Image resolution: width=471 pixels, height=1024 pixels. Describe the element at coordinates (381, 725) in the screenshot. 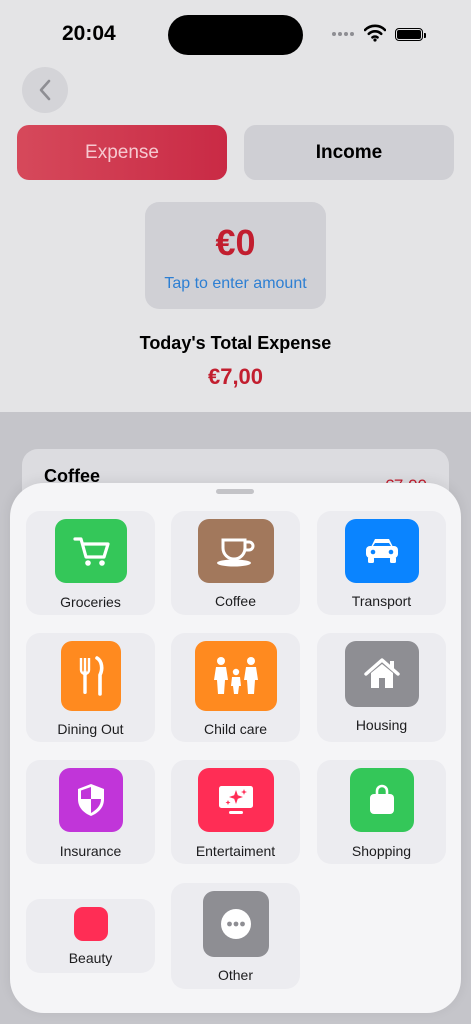

I see `category-label: Housing` at that location.